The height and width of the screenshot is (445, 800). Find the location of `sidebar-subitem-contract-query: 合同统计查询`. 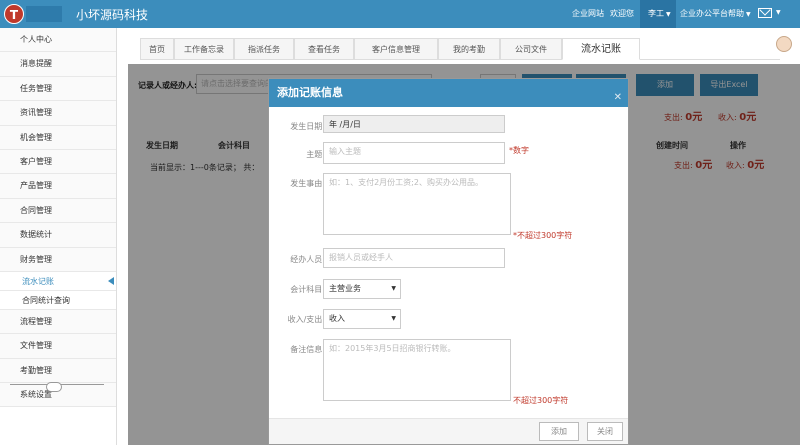

sidebar-subitem-contract-query: 合同统计查询 is located at coordinates (58, 300).